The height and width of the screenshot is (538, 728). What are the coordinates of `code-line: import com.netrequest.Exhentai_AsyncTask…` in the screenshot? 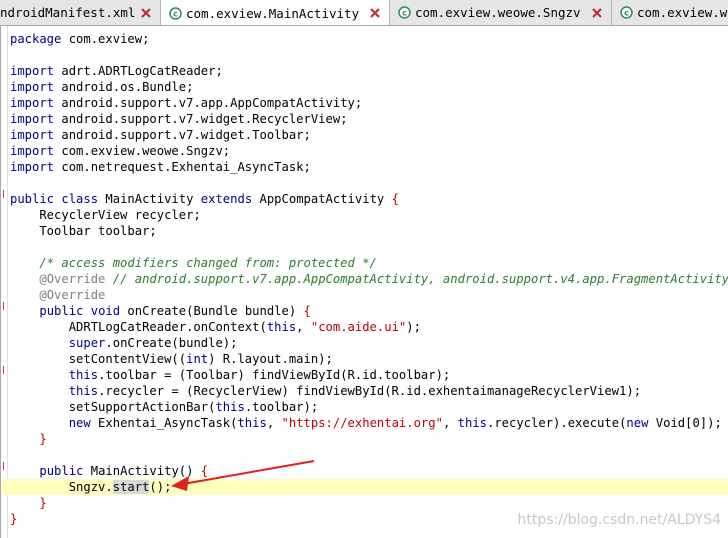 It's located at (160, 167).